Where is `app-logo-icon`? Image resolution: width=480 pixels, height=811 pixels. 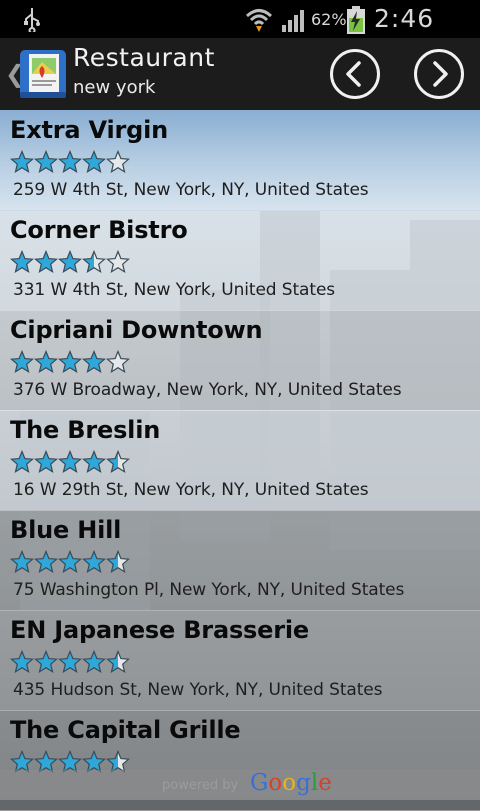 app-logo-icon is located at coordinates (43, 74).